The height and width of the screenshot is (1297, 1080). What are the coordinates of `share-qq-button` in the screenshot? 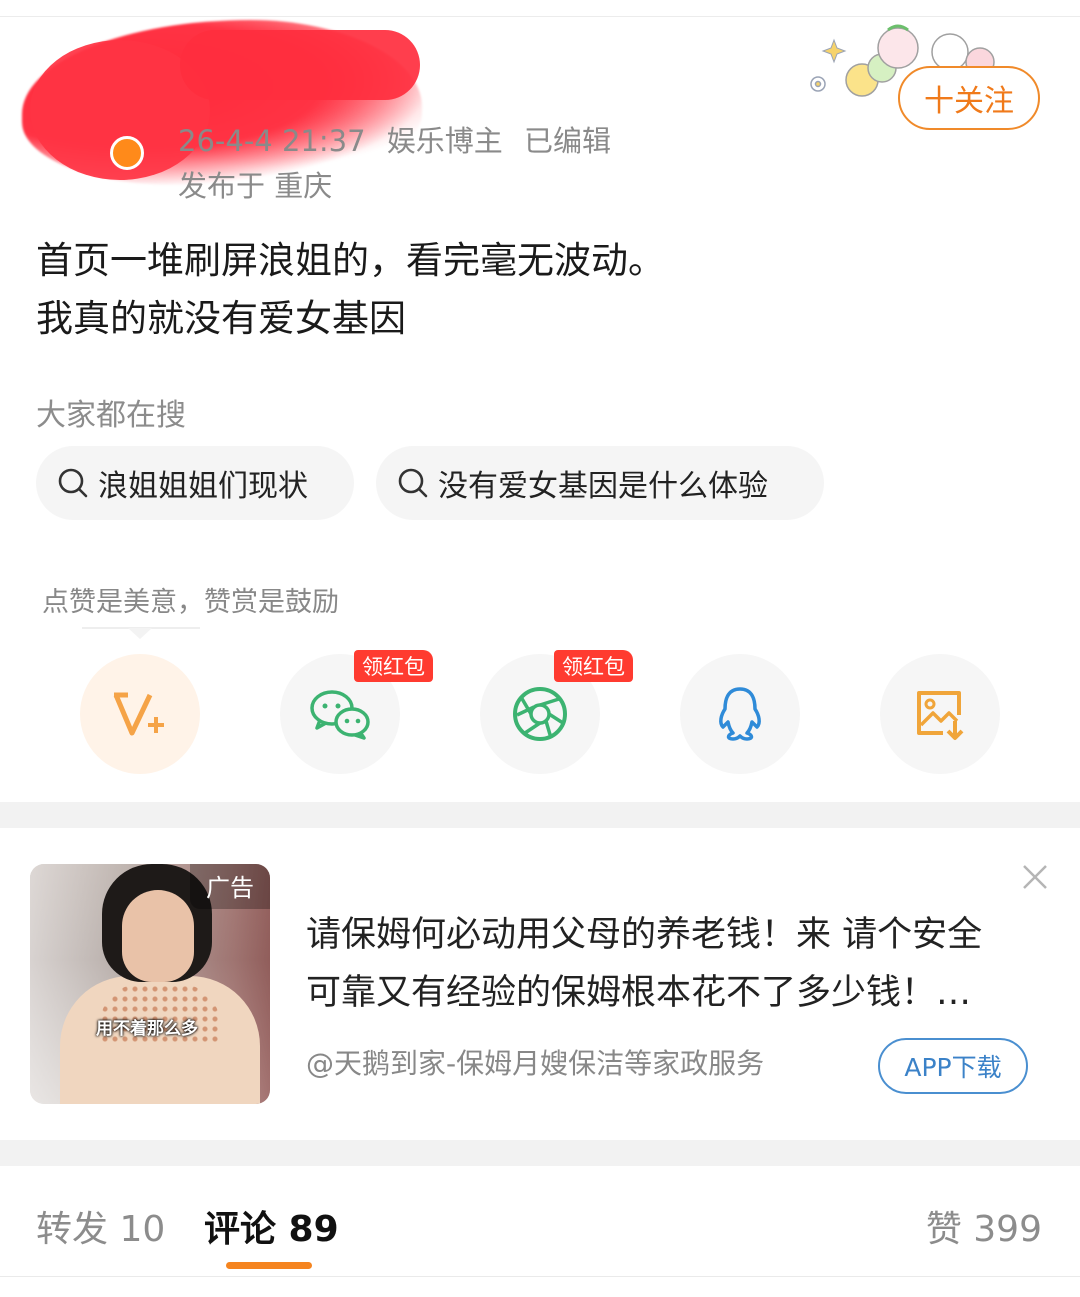 It's located at (740, 714).